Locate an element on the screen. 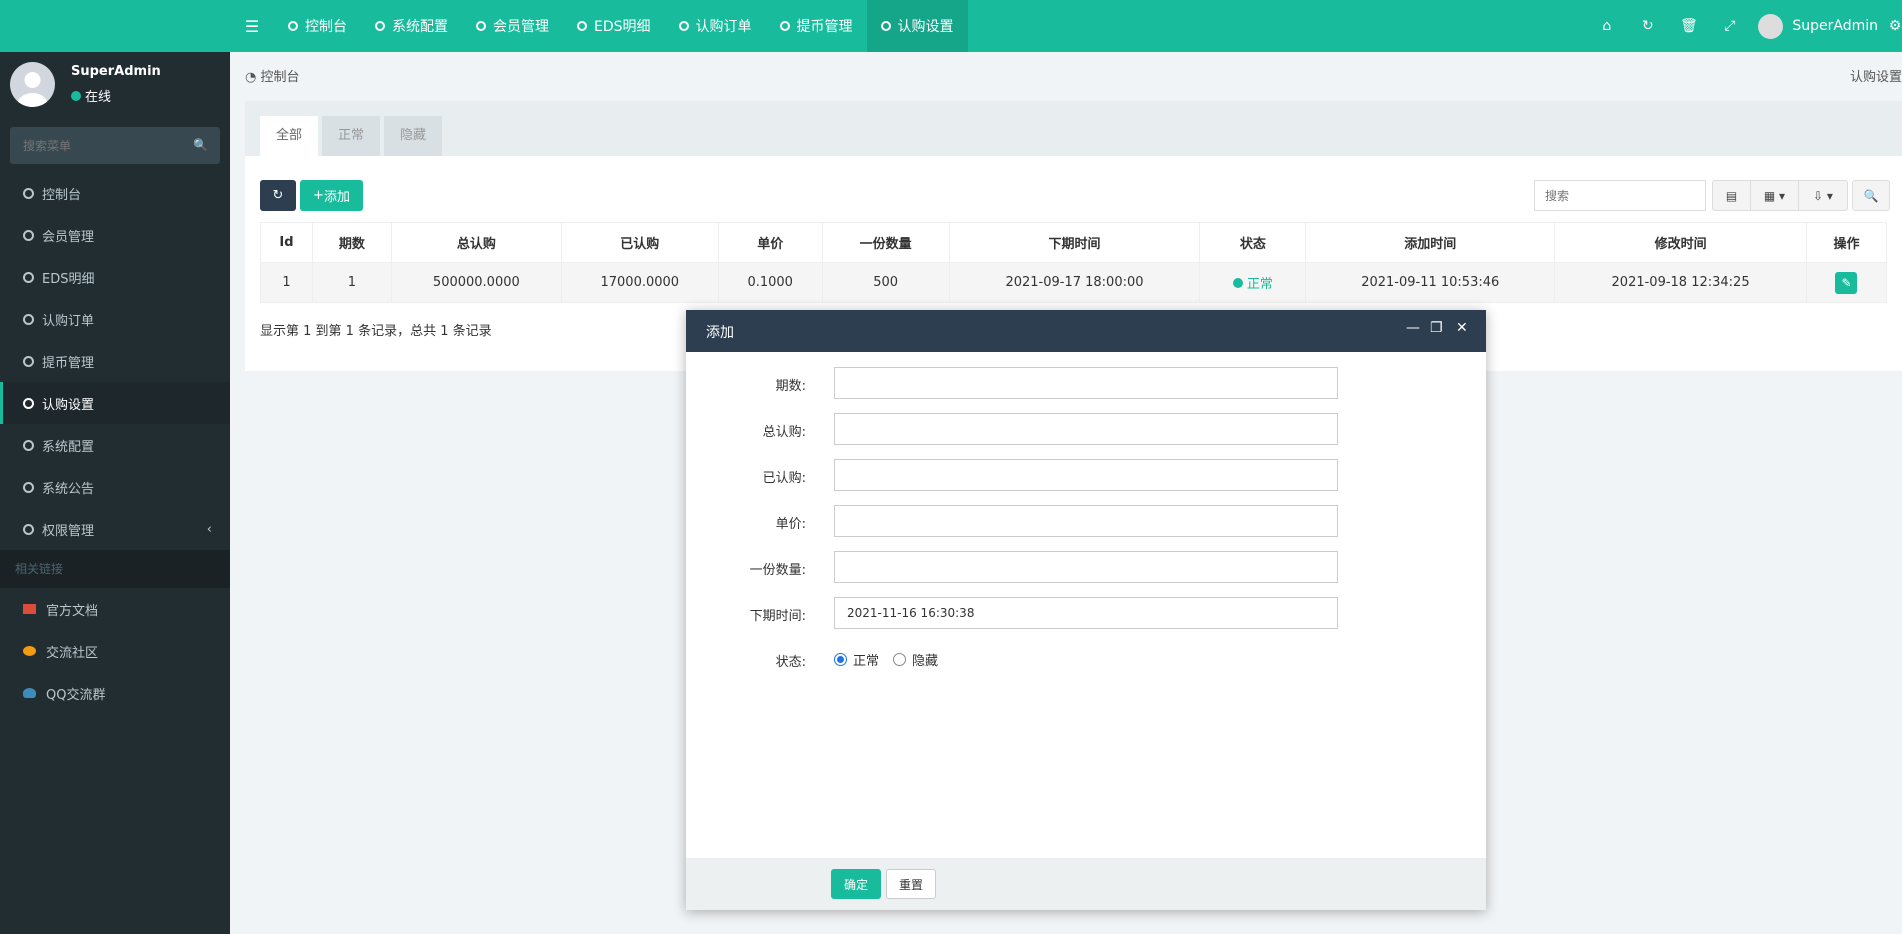  cell-next-time: 2021-09-17 18:00:00 is located at coordinates (1074, 282).